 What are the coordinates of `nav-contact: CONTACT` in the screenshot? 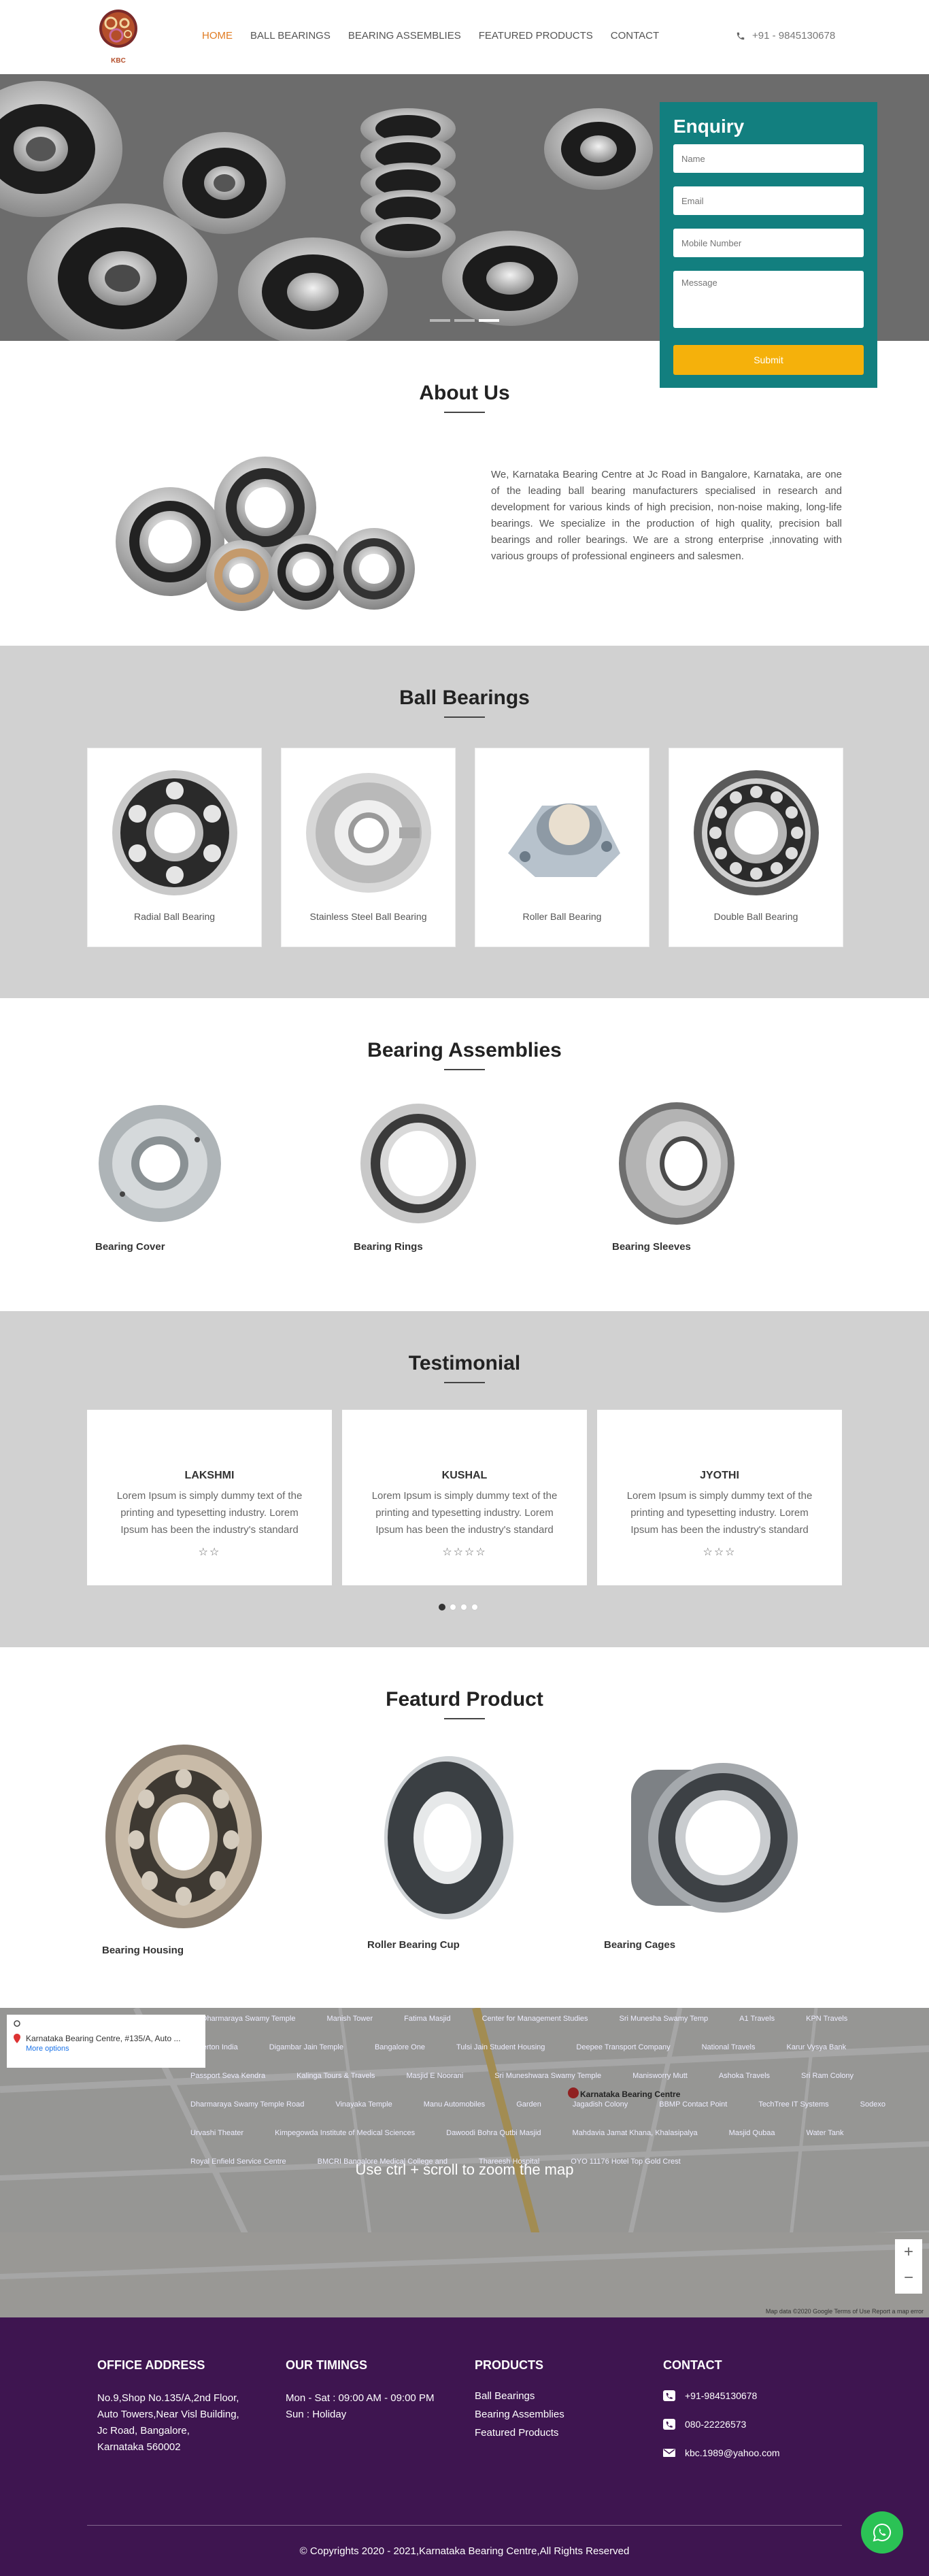 It's located at (635, 36).